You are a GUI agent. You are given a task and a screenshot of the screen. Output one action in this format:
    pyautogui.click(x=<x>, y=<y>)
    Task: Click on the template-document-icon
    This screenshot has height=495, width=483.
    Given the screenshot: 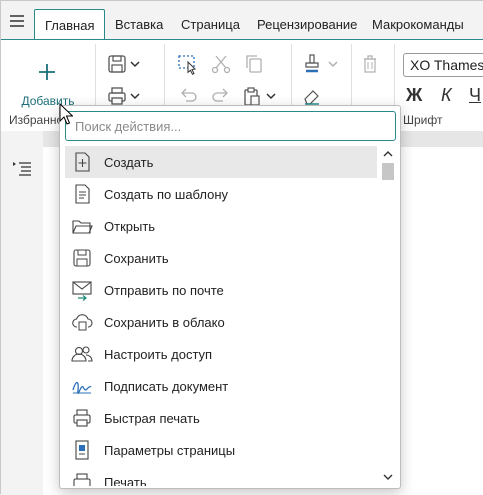 What is the action you would take?
    pyautogui.click(x=82, y=194)
    